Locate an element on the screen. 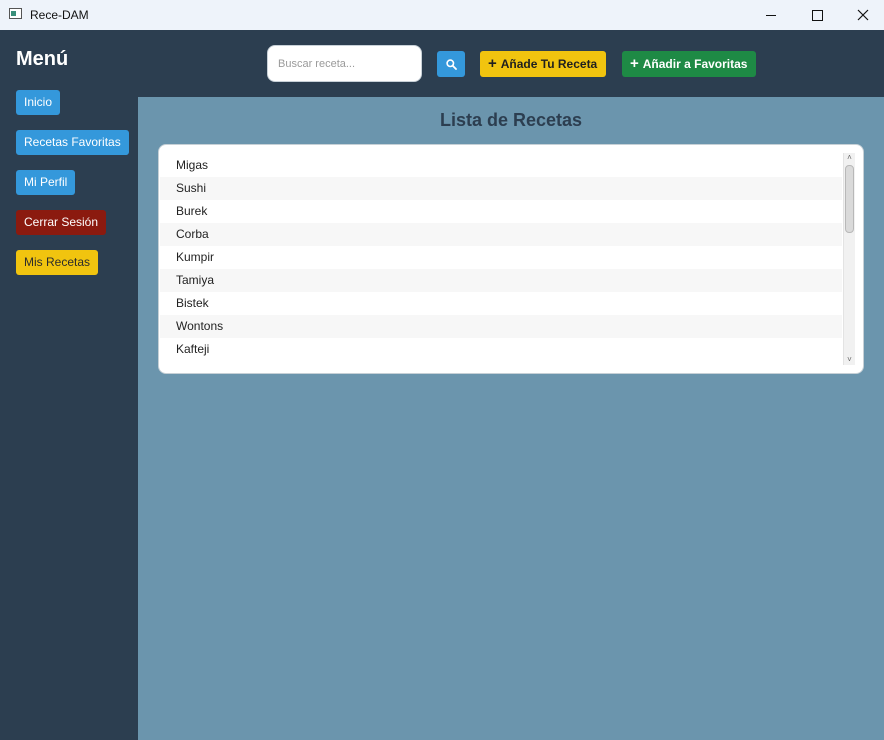  list-item: Kafteji is located at coordinates (501, 349).